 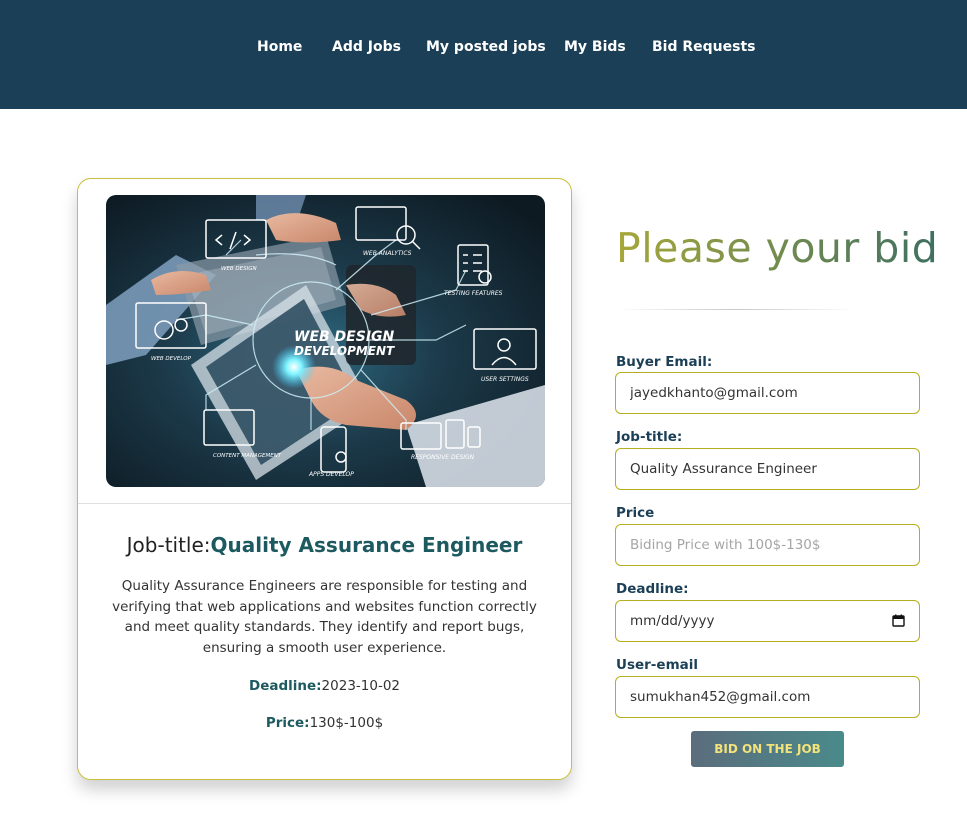 I want to click on image-label-responsive-design: RESPONSIVE DESIGN, so click(x=443, y=457).